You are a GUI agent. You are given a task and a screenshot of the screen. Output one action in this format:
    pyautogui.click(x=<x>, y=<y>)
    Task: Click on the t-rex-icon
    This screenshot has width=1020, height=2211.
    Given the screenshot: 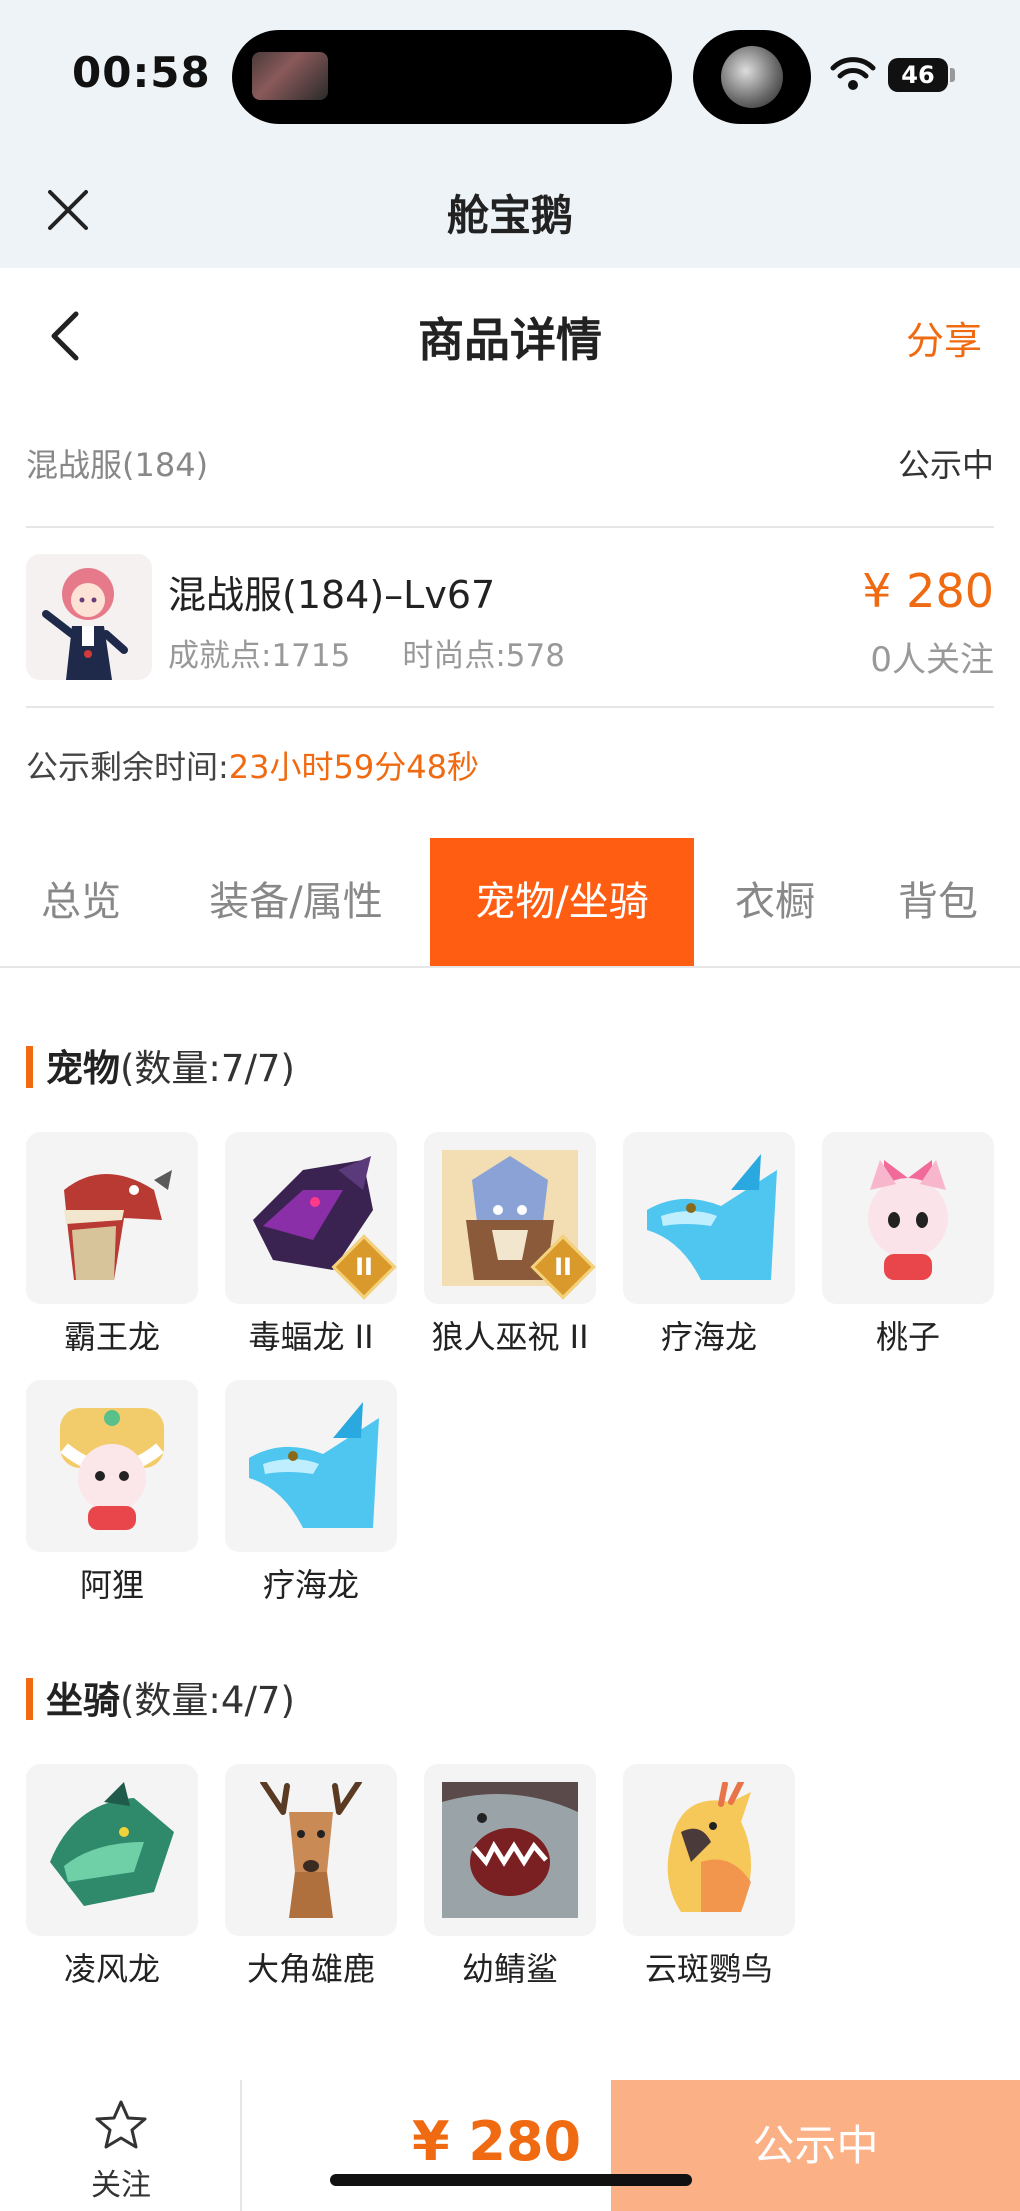 What is the action you would take?
    pyautogui.click(x=118, y=1225)
    